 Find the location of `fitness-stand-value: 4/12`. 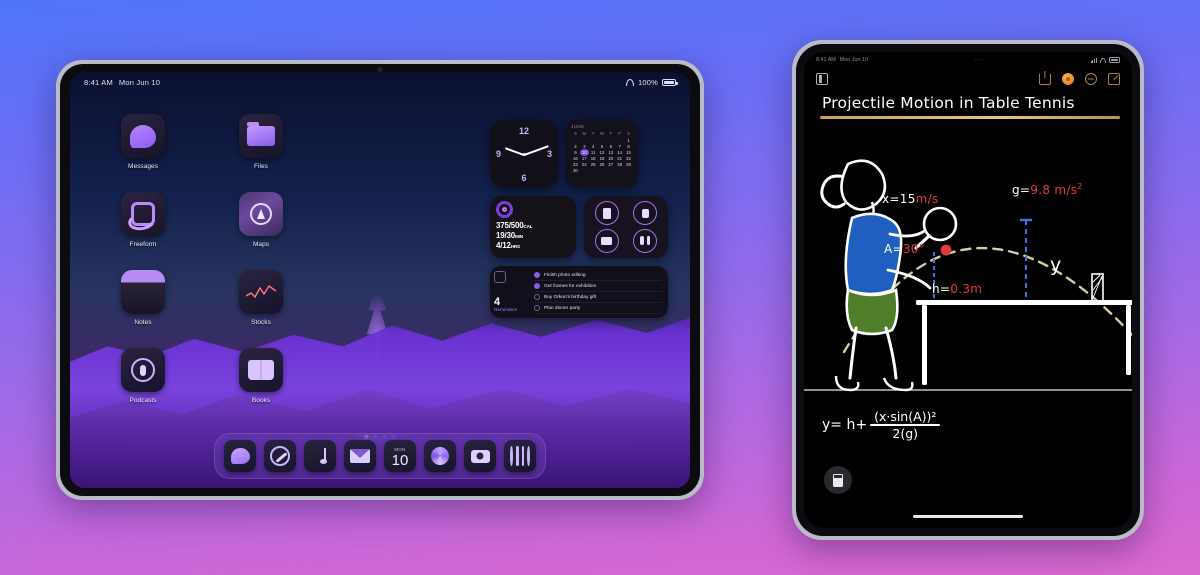

fitness-stand-value: 4/12 is located at coordinates (503, 245).